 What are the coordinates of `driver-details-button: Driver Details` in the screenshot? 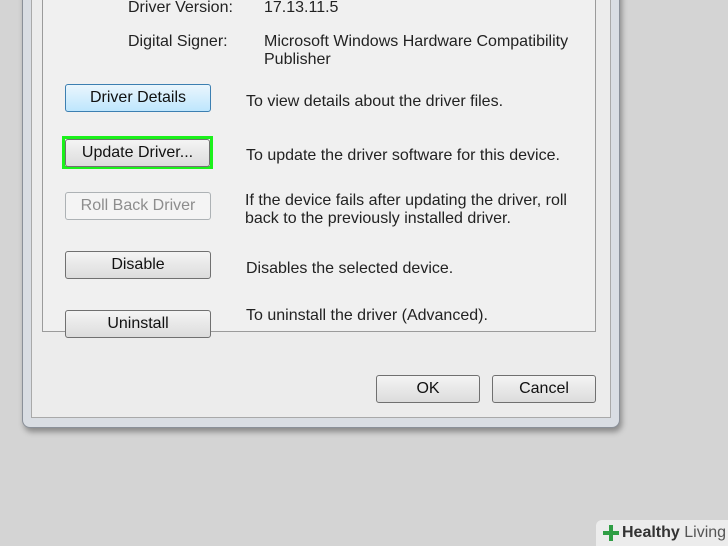 It's located at (138, 98).